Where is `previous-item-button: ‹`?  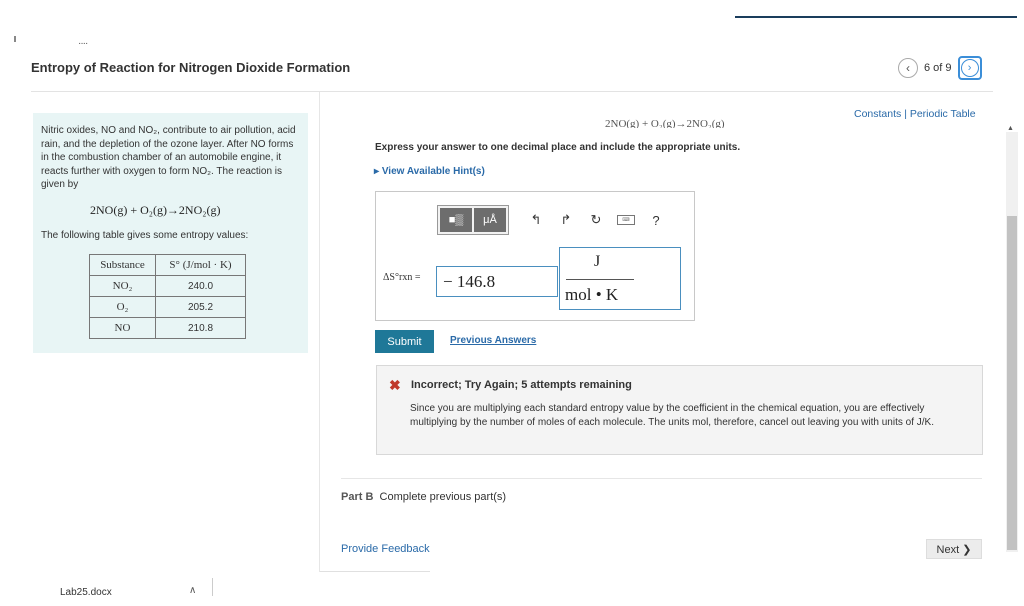 previous-item-button: ‹ is located at coordinates (908, 68).